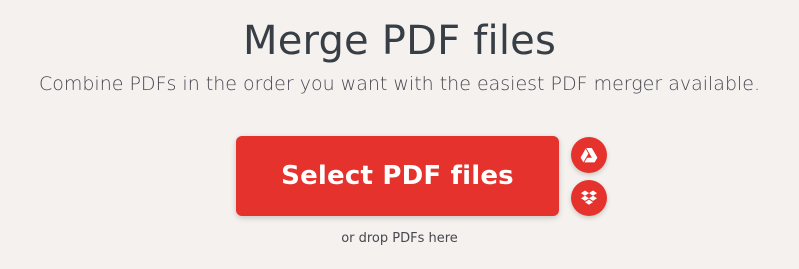 Image resolution: width=799 pixels, height=269 pixels. Describe the element at coordinates (399, 238) in the screenshot. I see `drop-hint: or drop PDFs here` at that location.